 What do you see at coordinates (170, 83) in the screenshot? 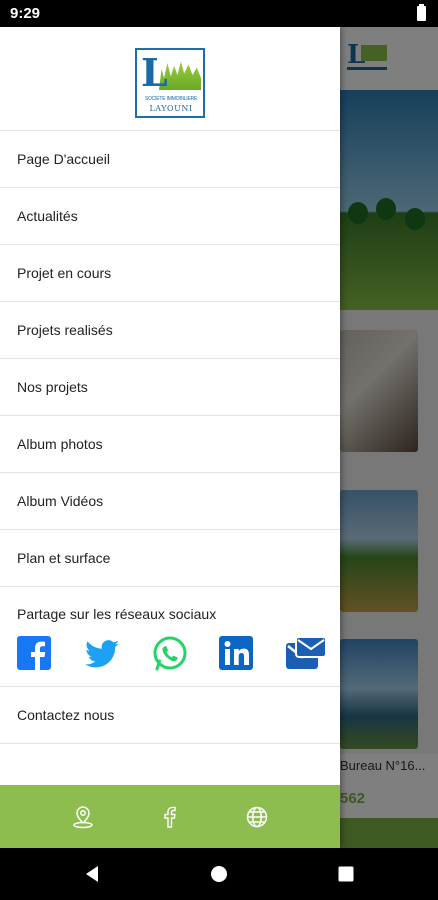
I see `company-logo: L SOCIETE IMMOBILIERE LAYOUNI` at bounding box center [170, 83].